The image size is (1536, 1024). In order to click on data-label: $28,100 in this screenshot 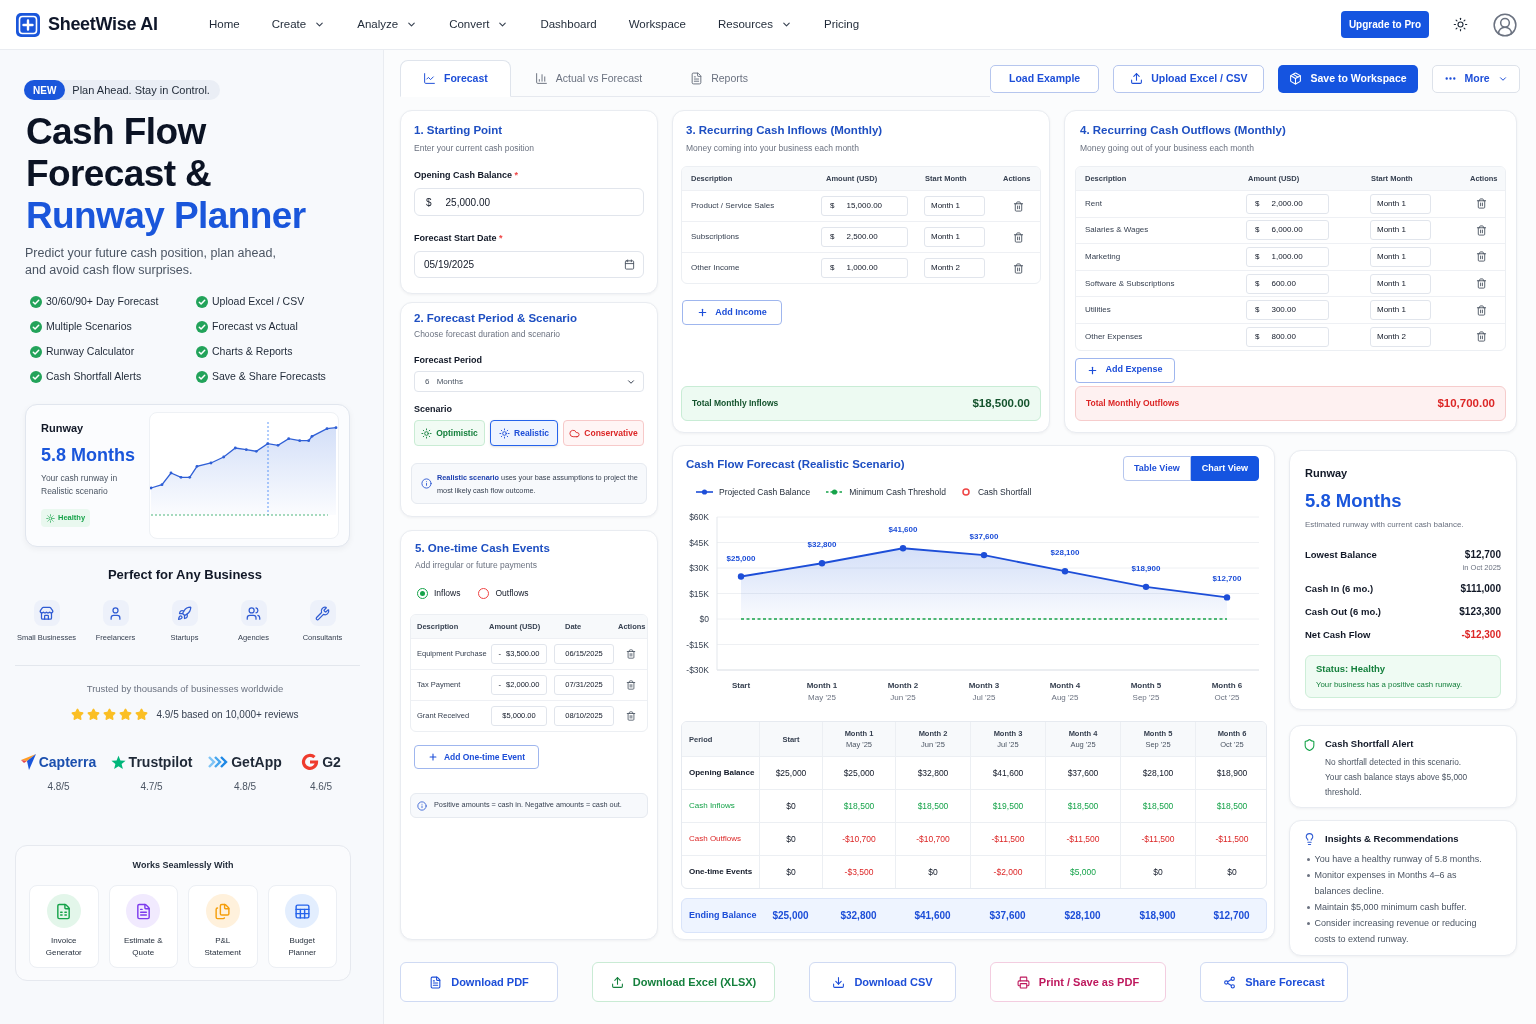, I will do `click(1065, 553)`.